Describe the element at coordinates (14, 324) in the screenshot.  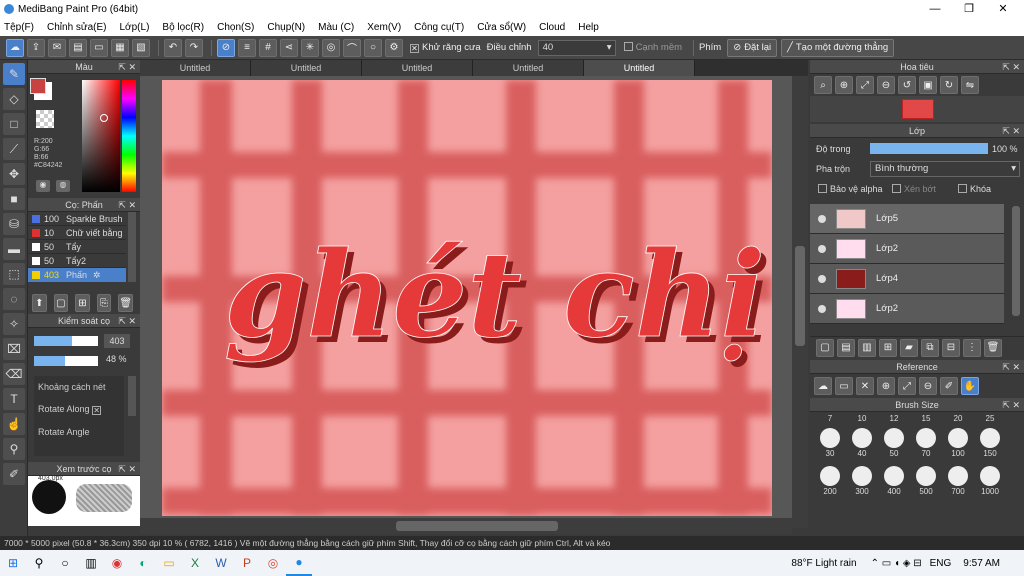
I see `magic-wand-tool-icon: ✧` at that location.